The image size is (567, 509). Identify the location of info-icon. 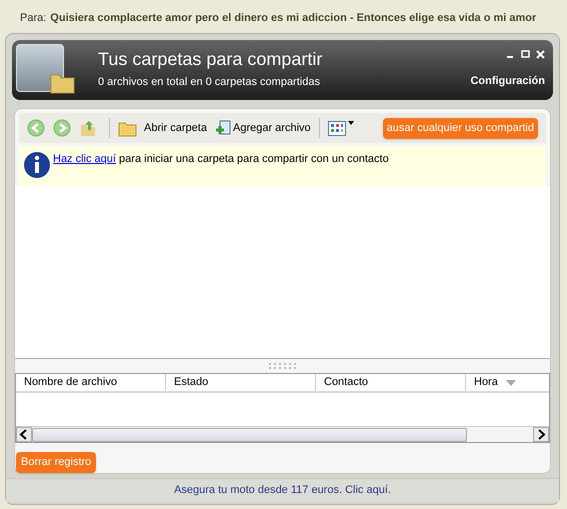
(37, 165).